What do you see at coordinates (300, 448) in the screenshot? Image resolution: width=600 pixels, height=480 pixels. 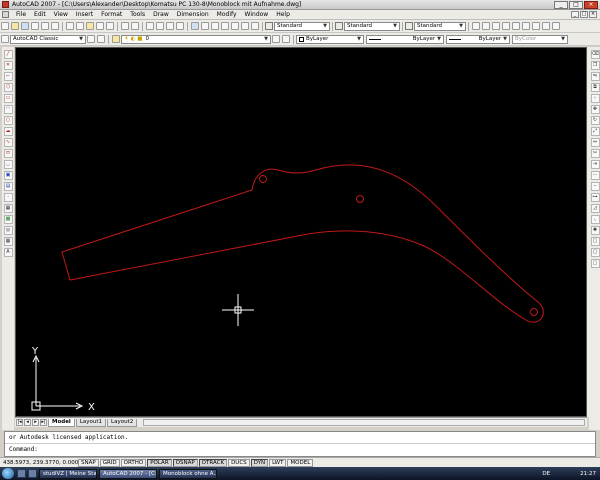 I see `command-prompt: Command:` at bounding box center [300, 448].